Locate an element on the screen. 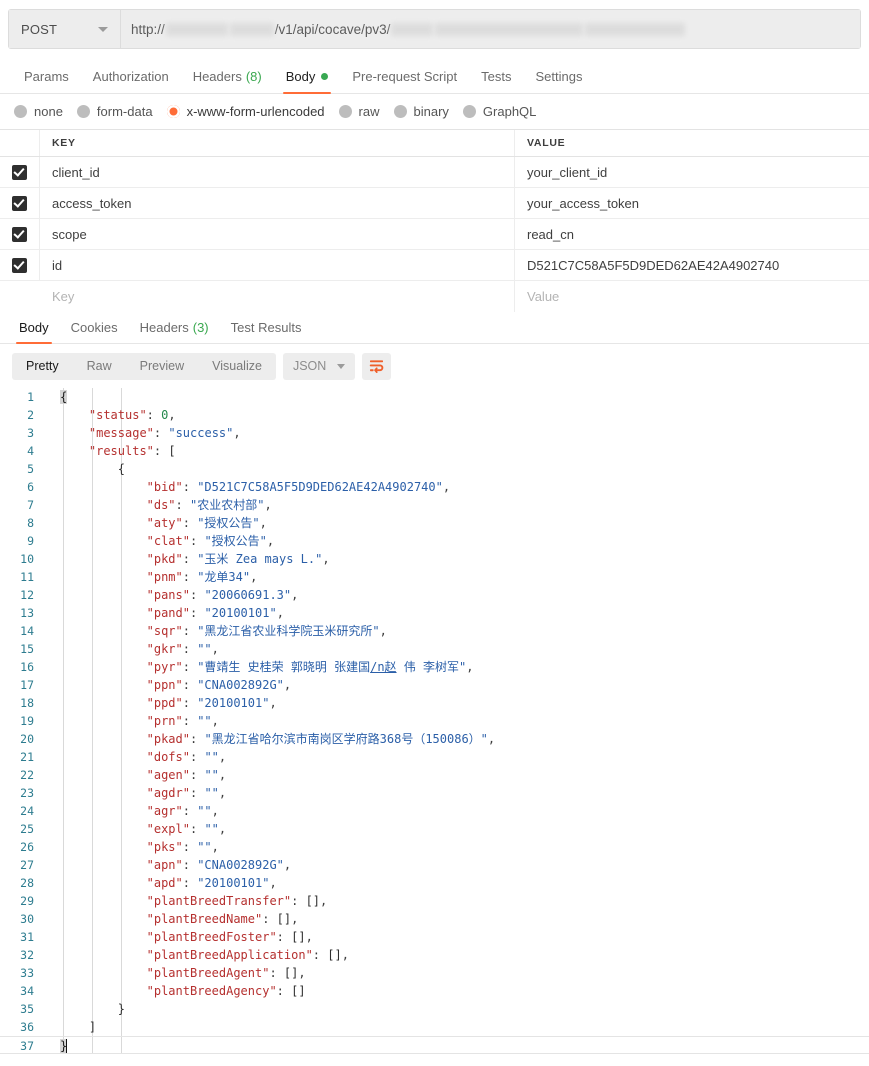  row-key: access_token is located at coordinates (277, 203).